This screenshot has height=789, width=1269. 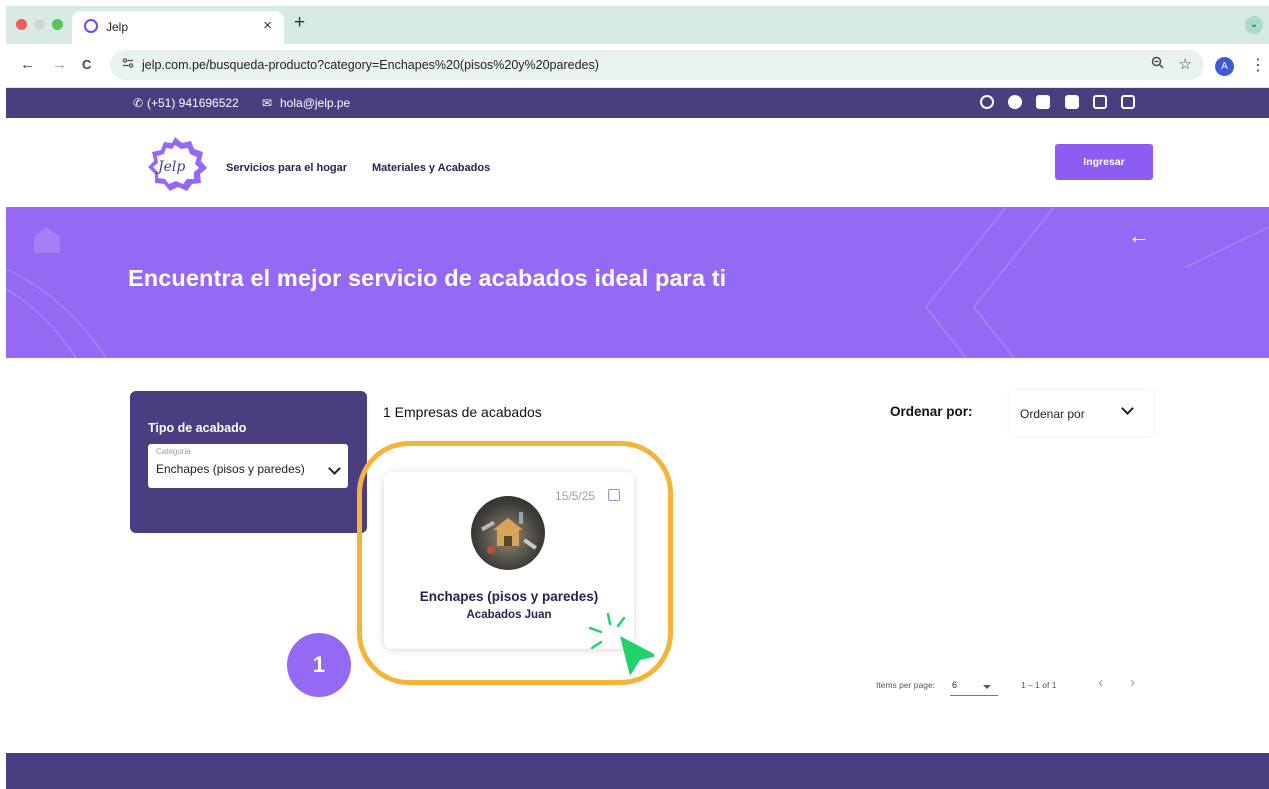 What do you see at coordinates (1157, 64) in the screenshot?
I see `zoom-icon` at bounding box center [1157, 64].